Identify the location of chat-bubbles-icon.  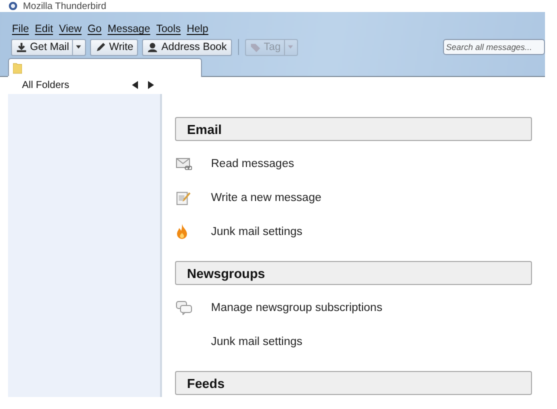
(184, 308).